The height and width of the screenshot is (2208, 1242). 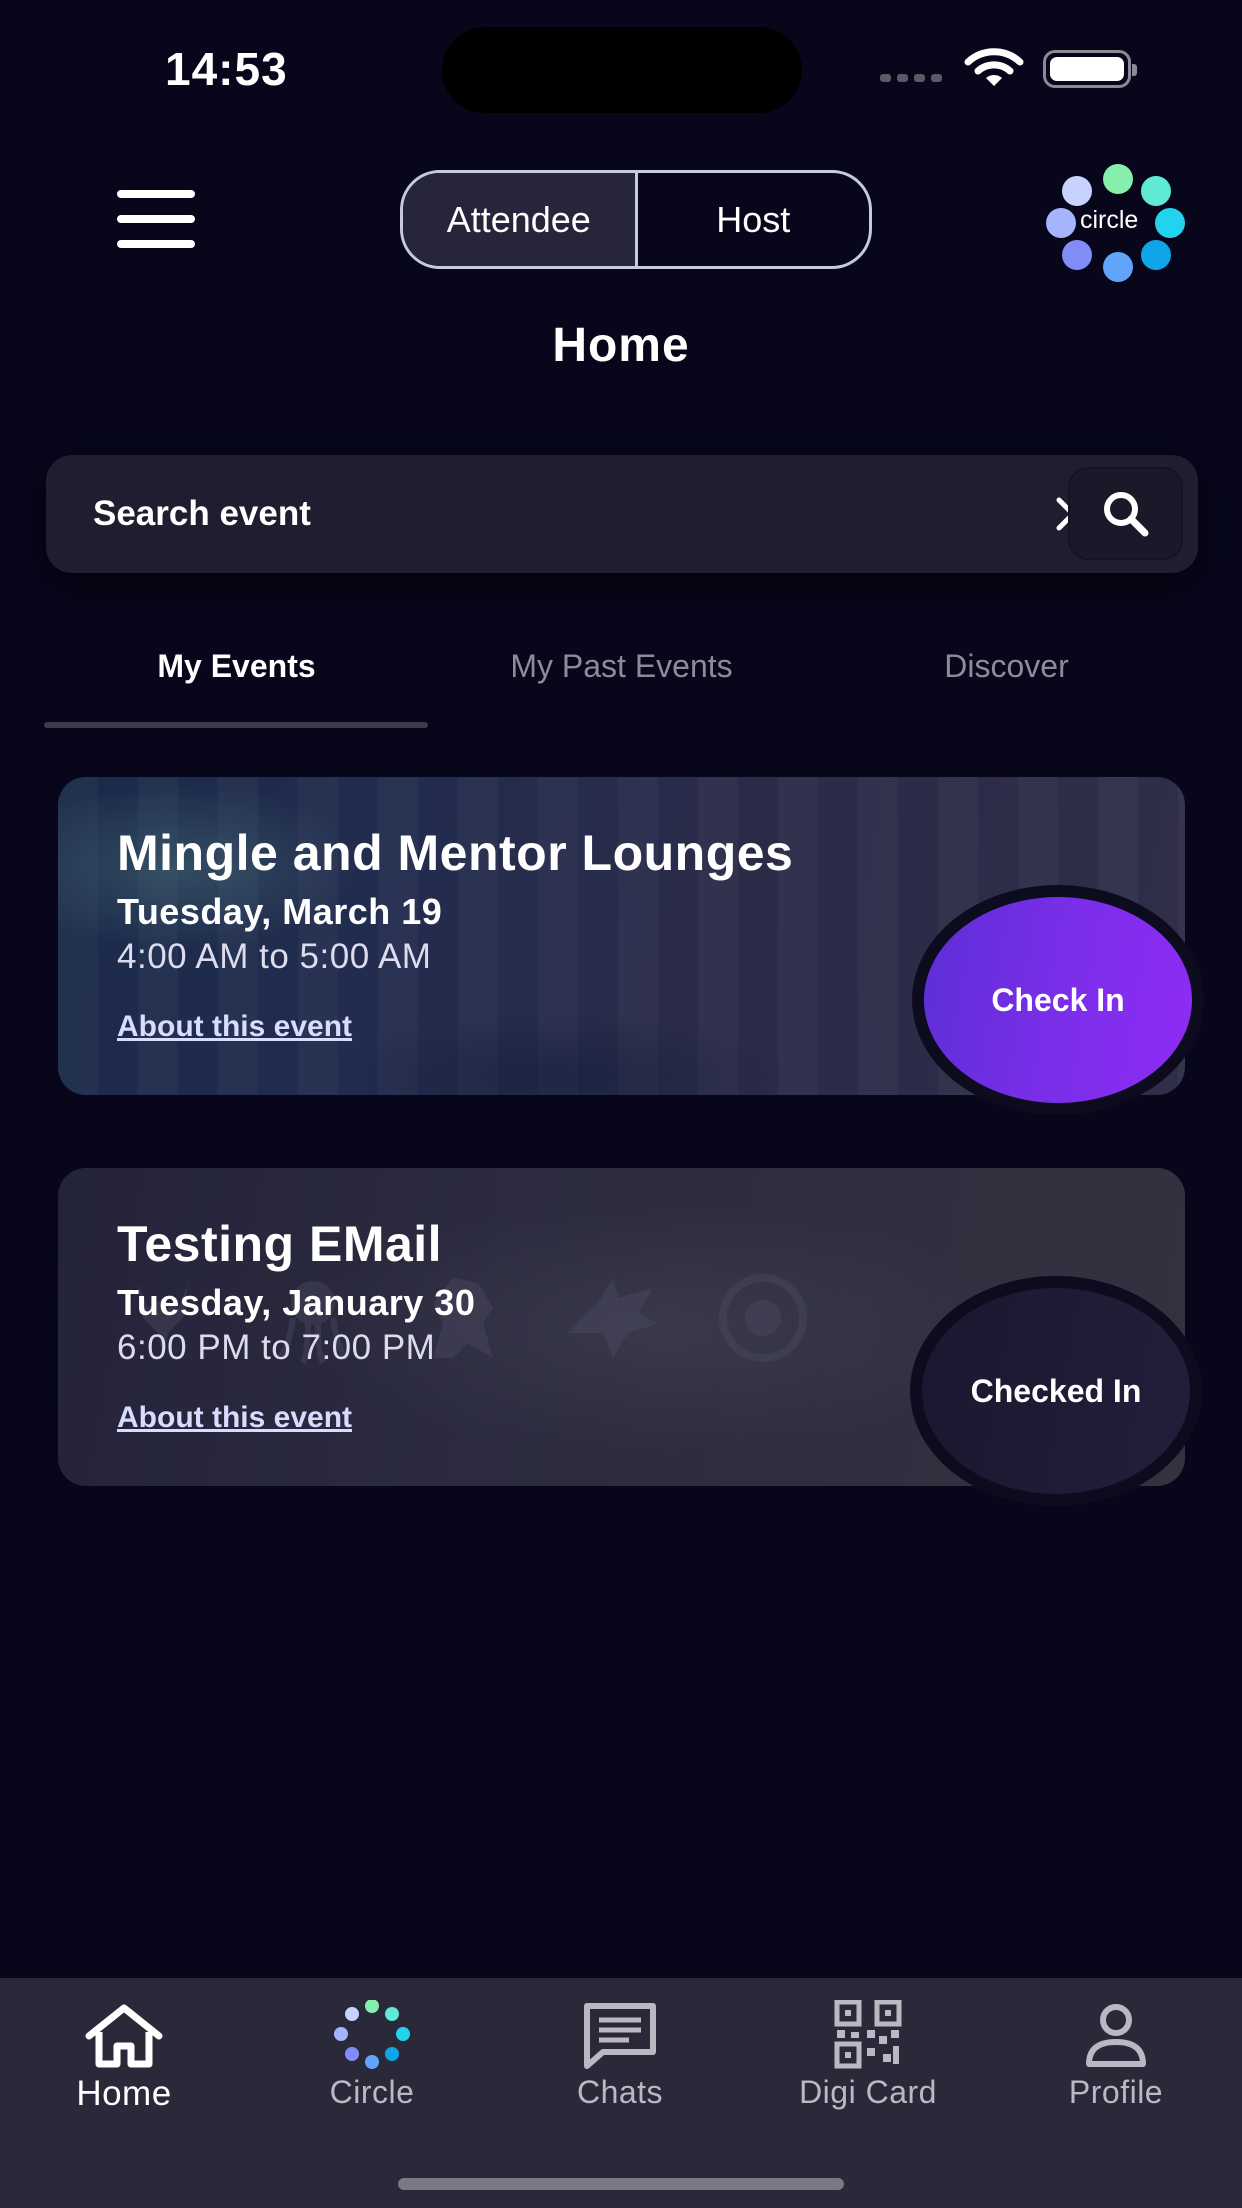 What do you see at coordinates (1090, 69) in the screenshot?
I see `battery-icon` at bounding box center [1090, 69].